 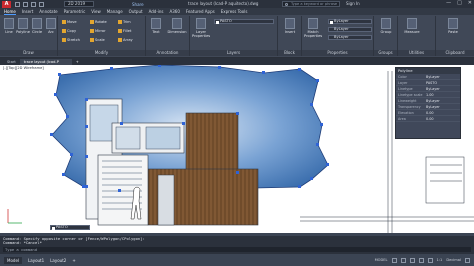 What do you see at coordinates (453, 260) in the screenshot?
I see `units-select: Decimal` at bounding box center [453, 260].